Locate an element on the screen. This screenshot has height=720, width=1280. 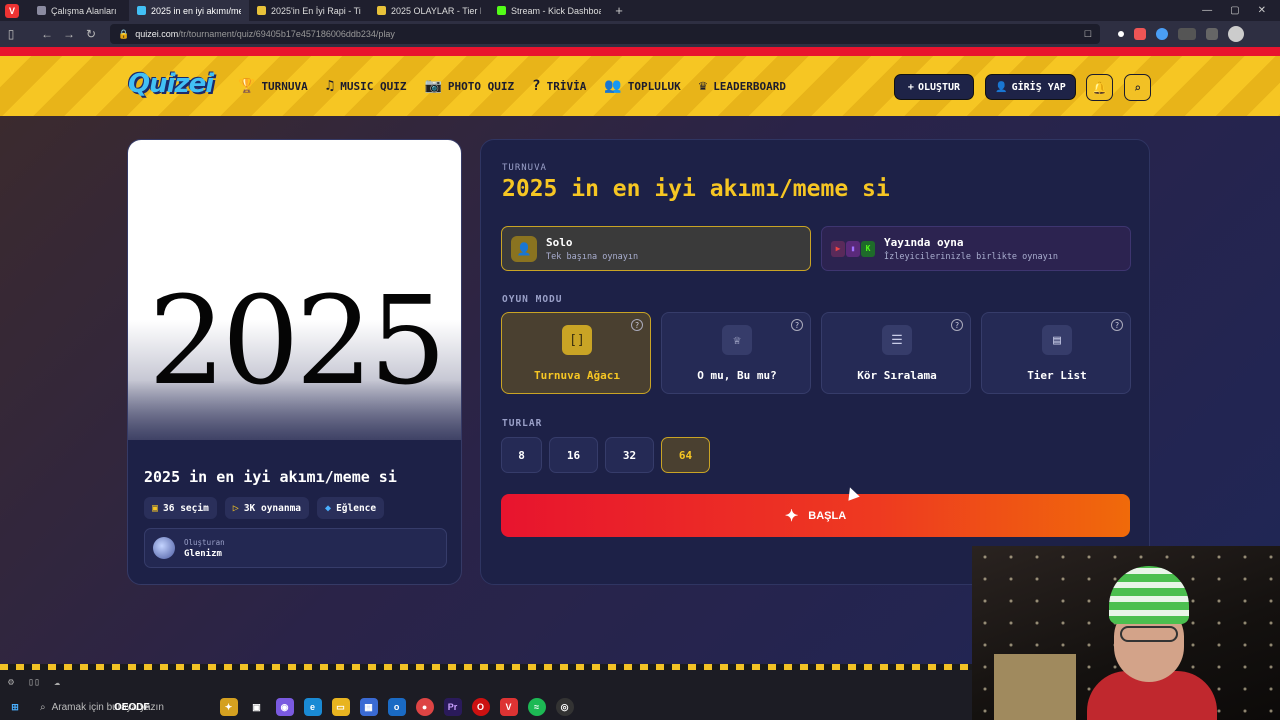
nav-item-turnuva: 🏆 TURNUVA is located at coordinates (273, 86).